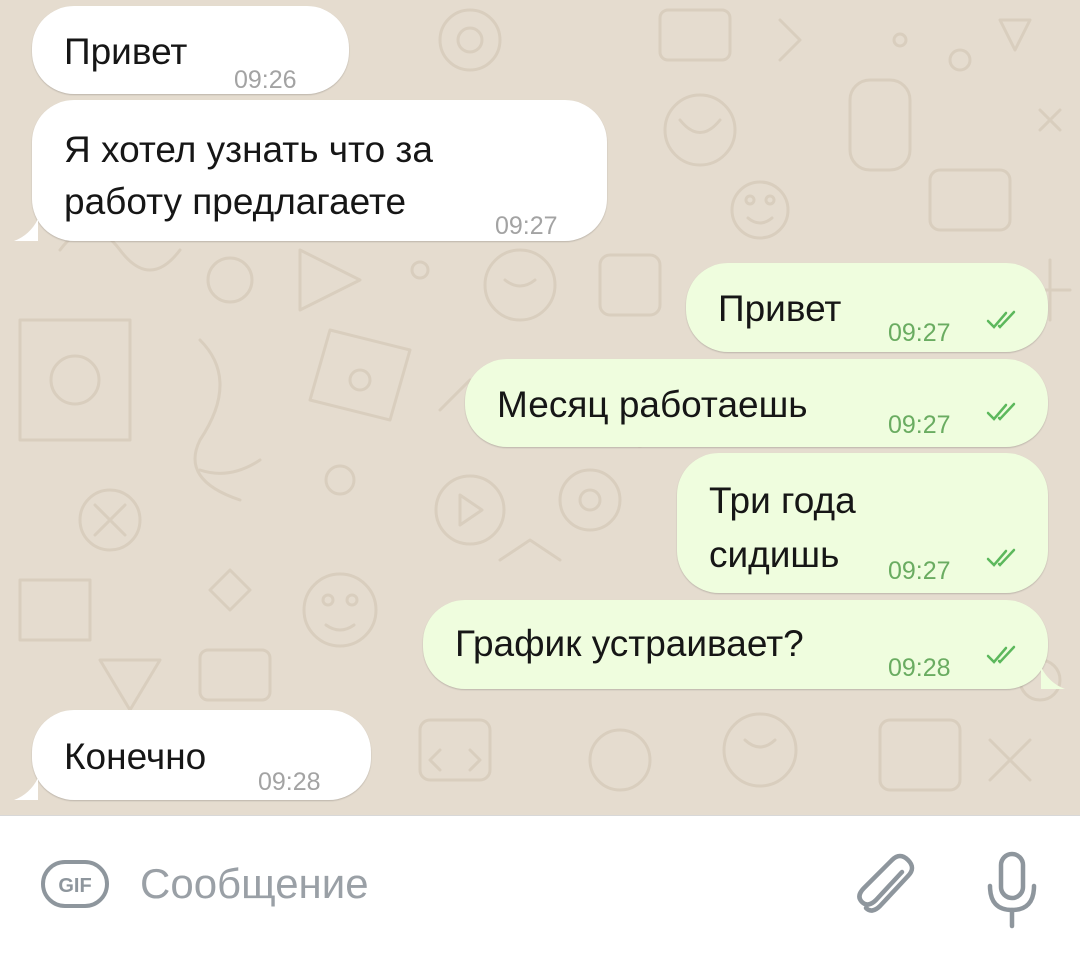  I want to click on message-text-line: сидишь, so click(774, 554).